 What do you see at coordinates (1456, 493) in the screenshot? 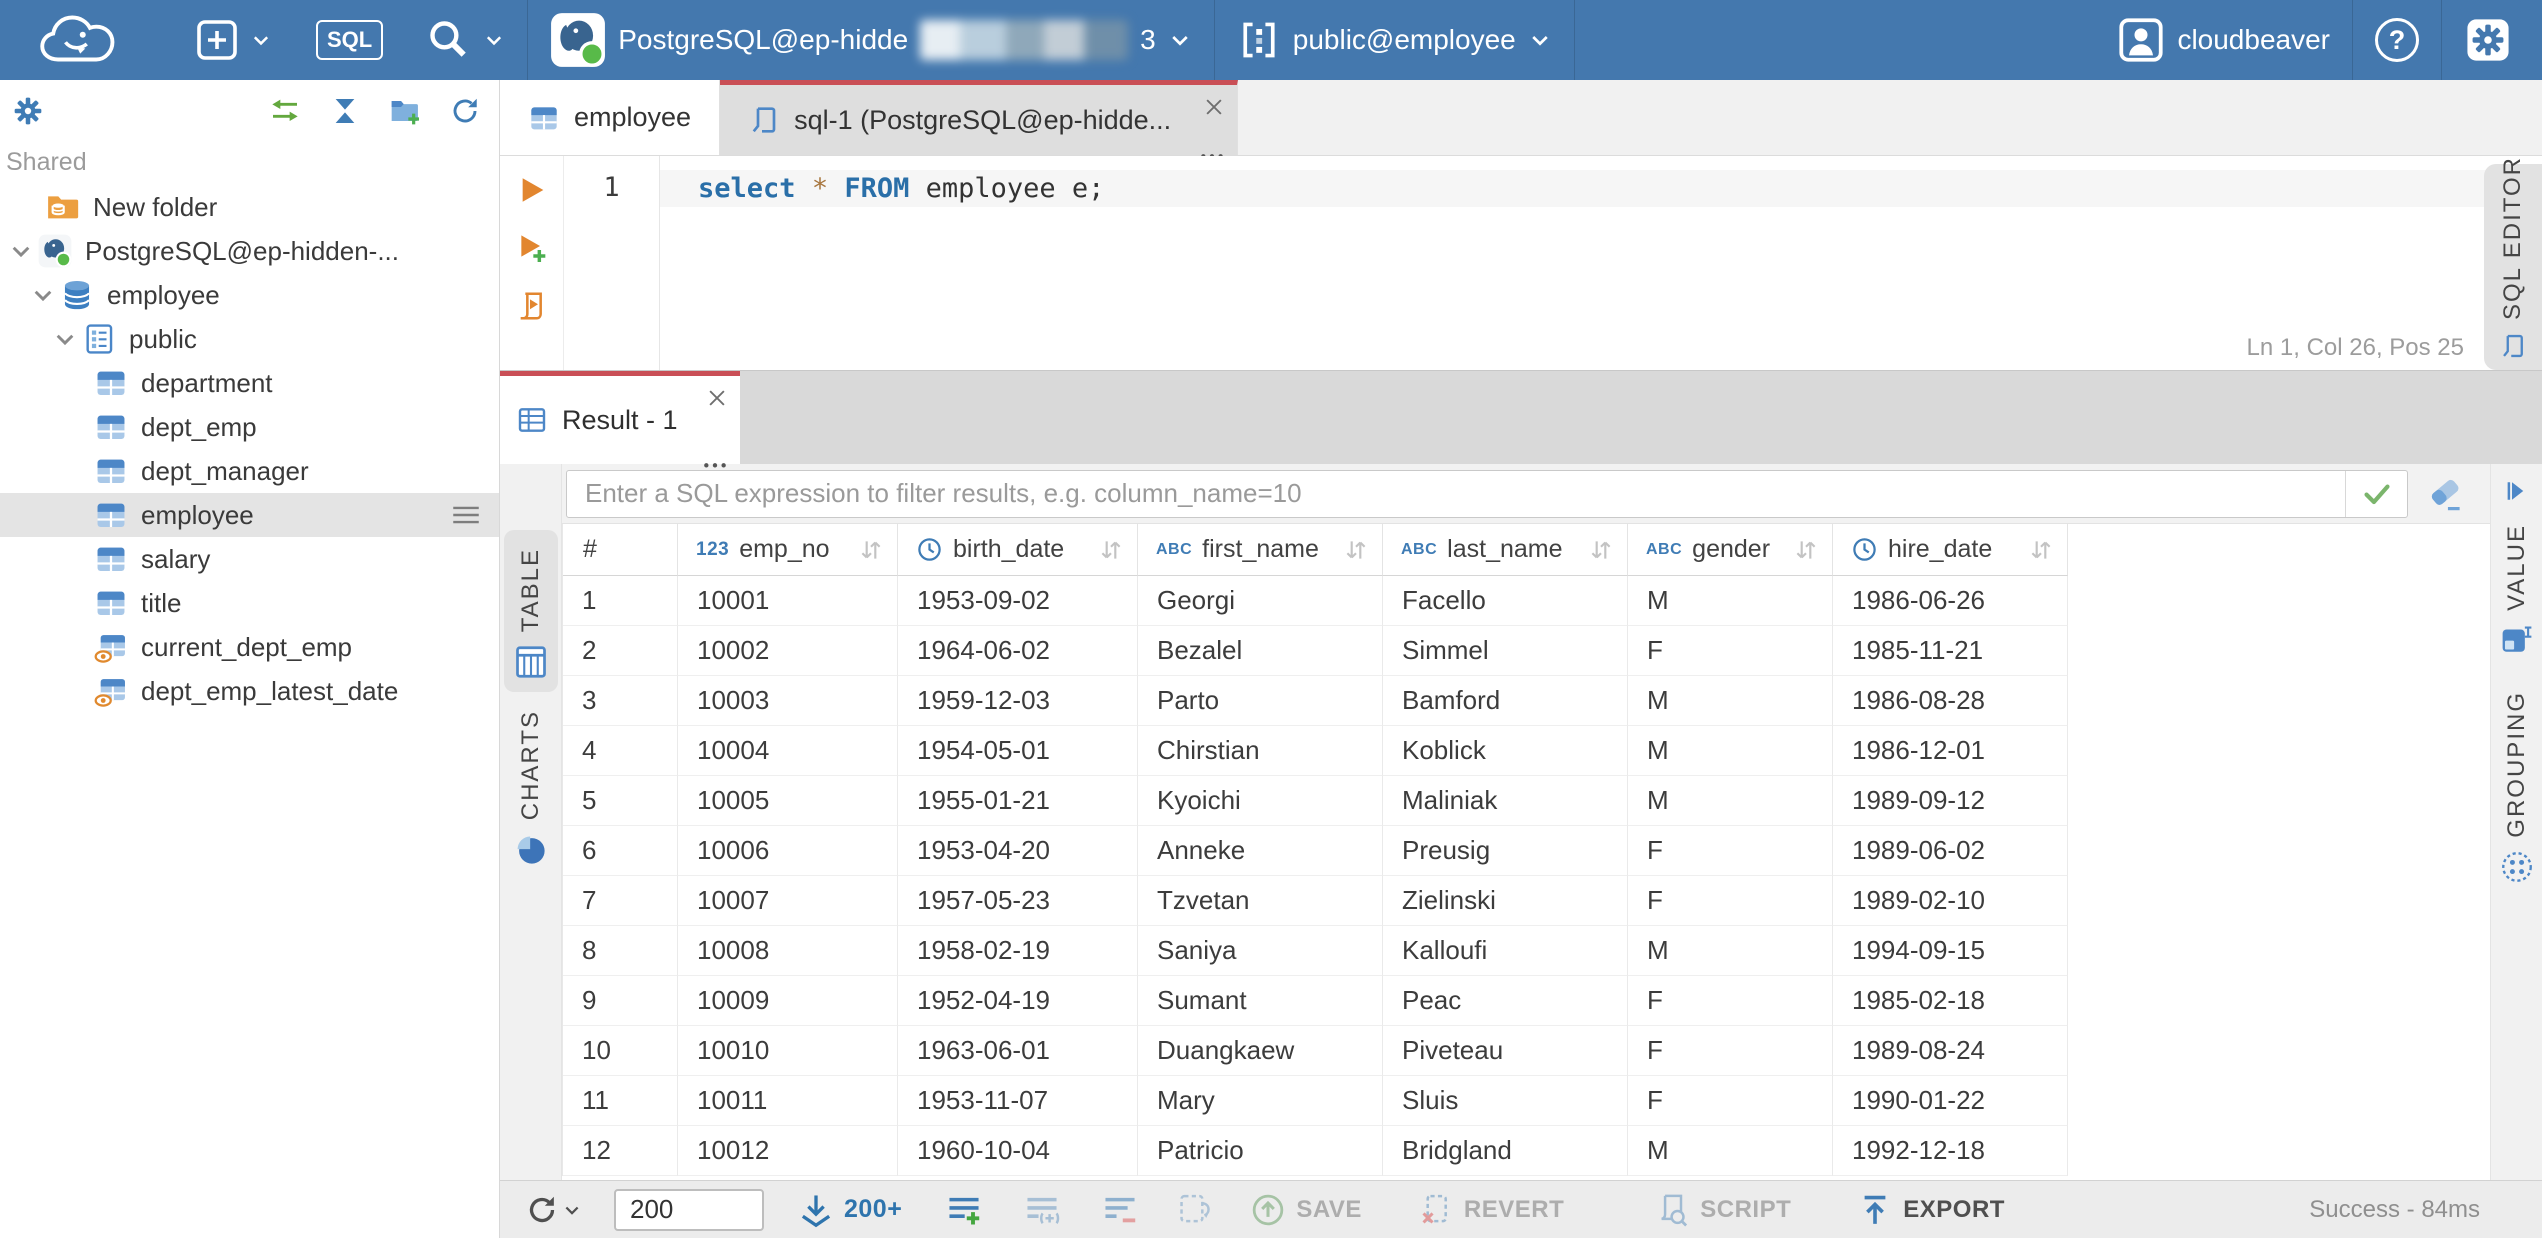
I see `filter-input` at bounding box center [1456, 493].